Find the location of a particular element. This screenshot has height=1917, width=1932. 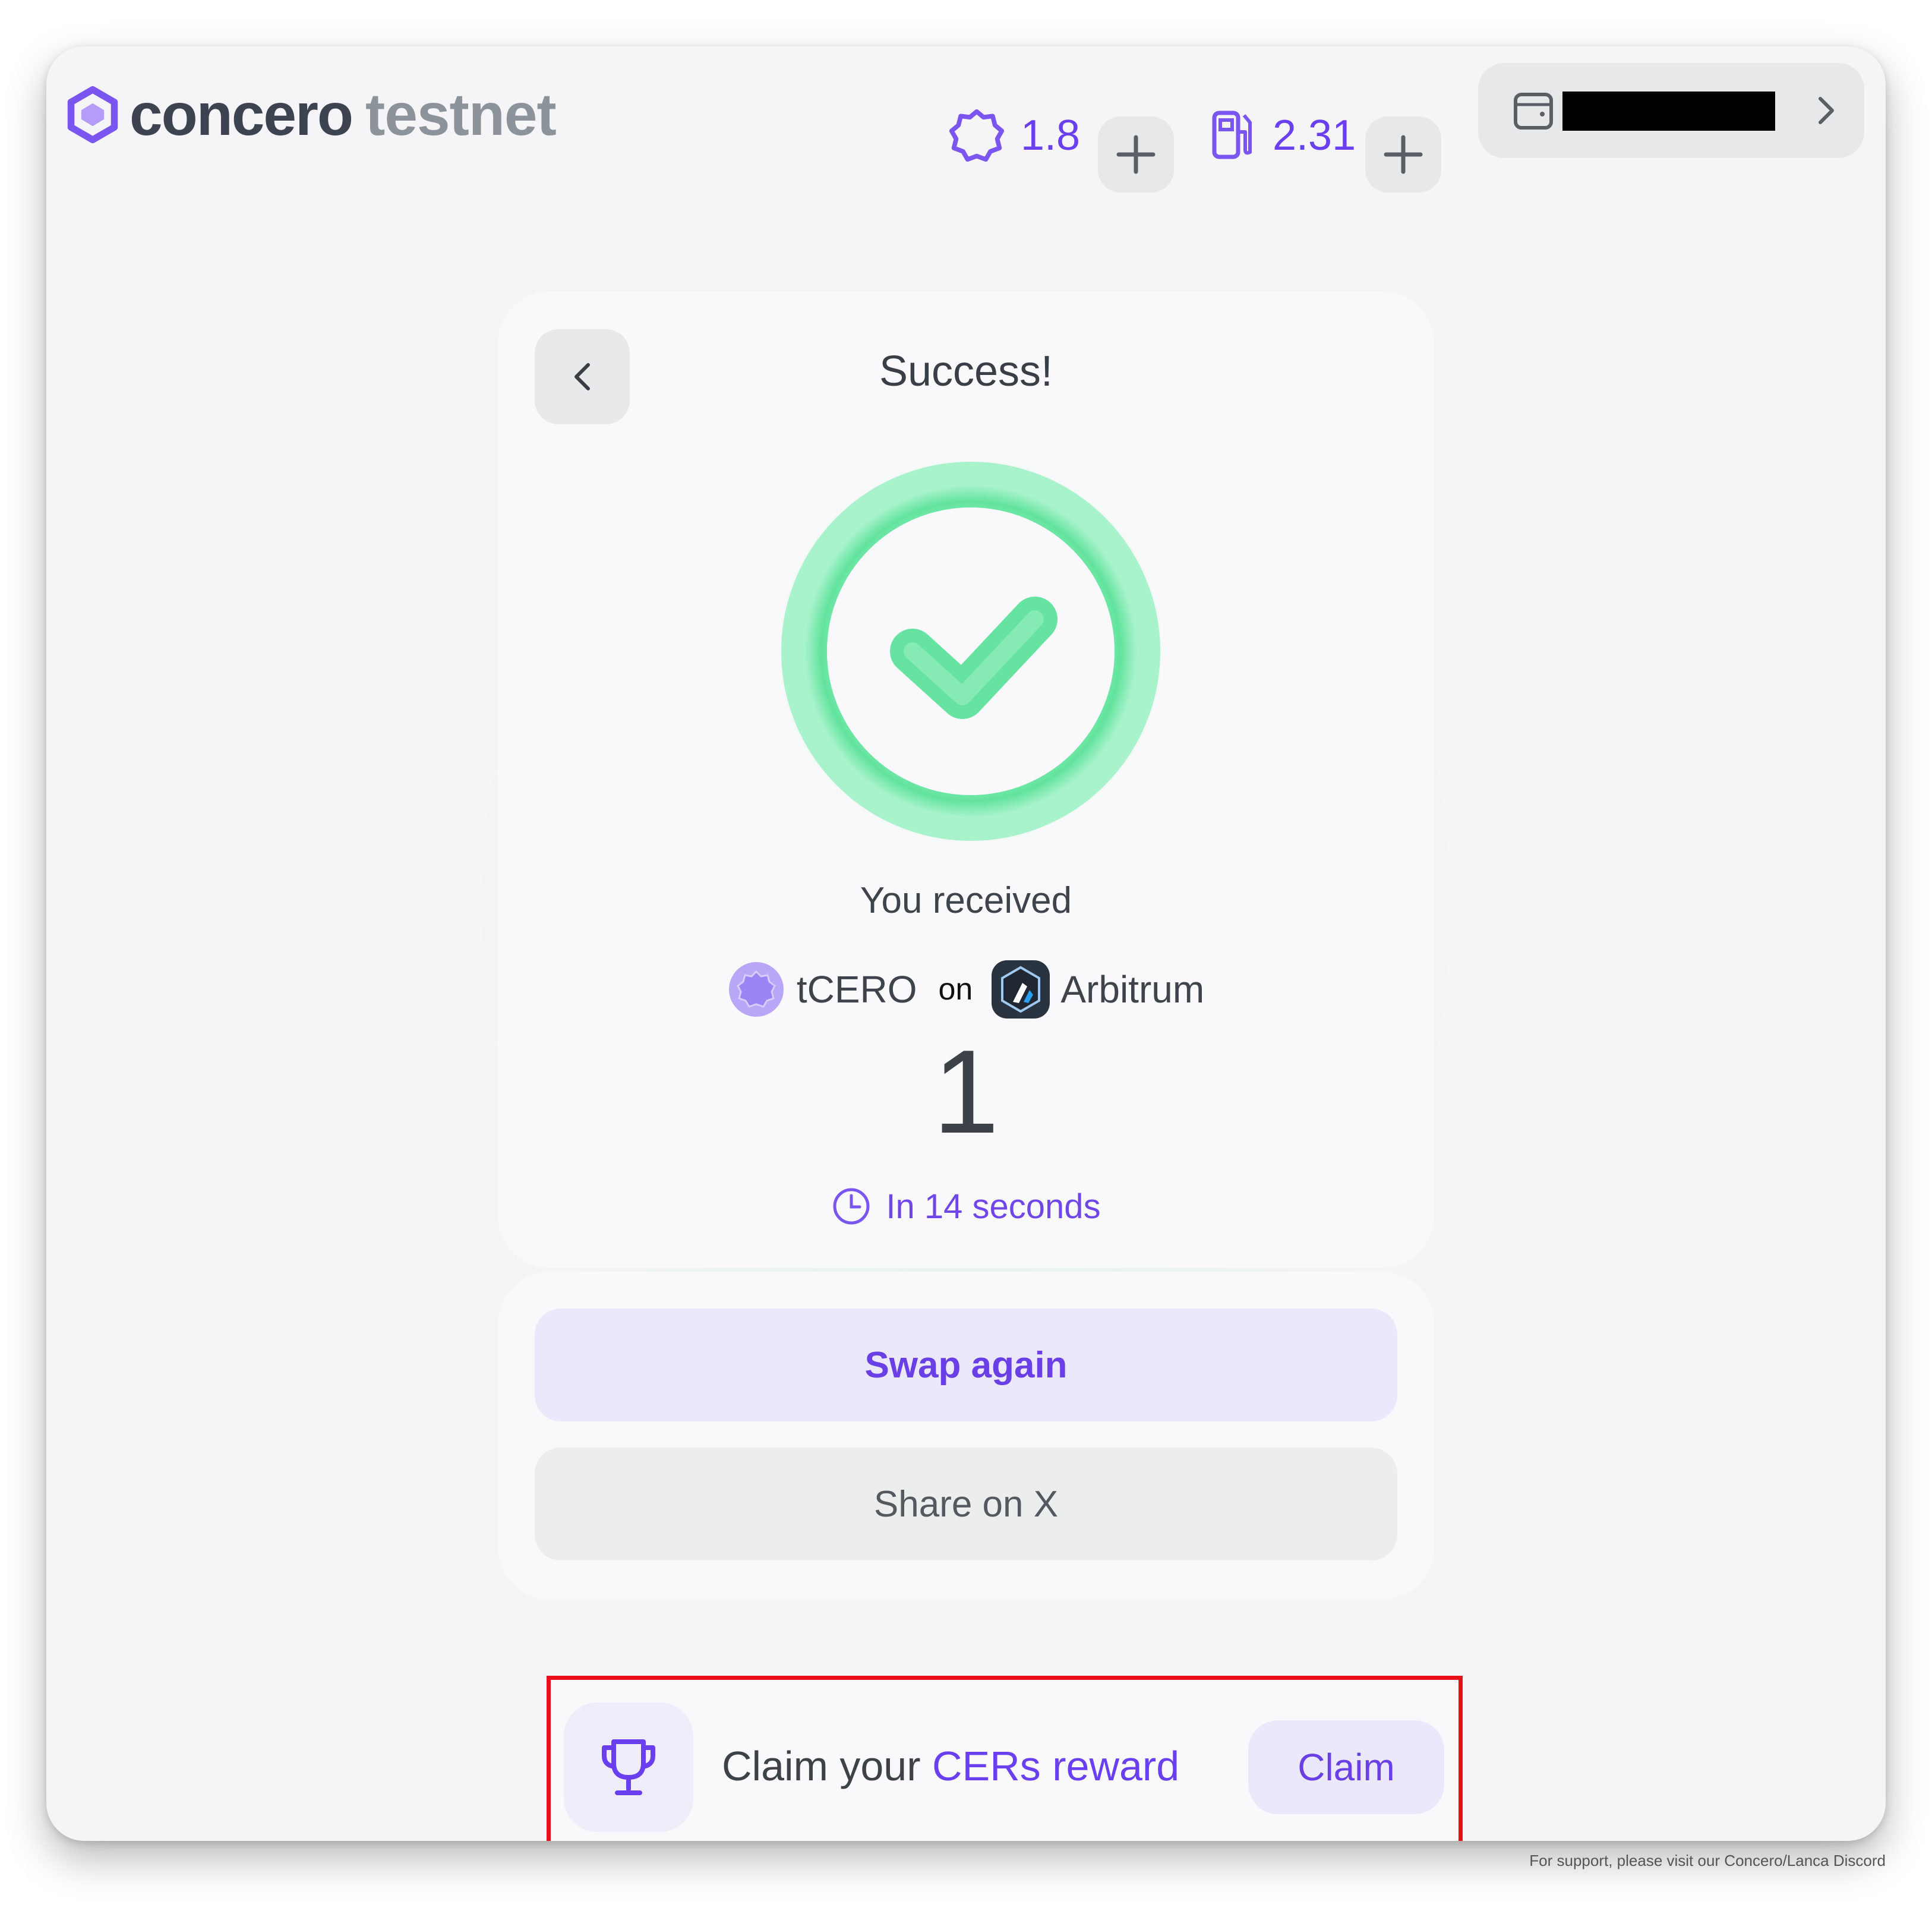

share-on-x-button: Share on X is located at coordinates (966, 1504).